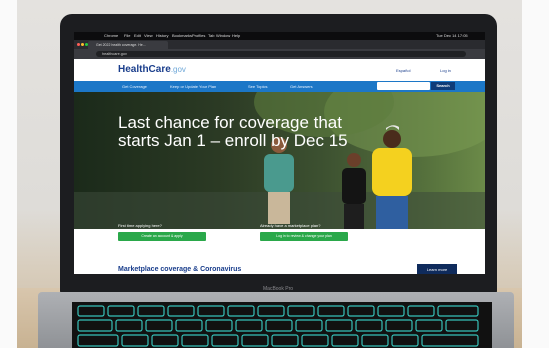 This screenshot has width=549, height=348. What do you see at coordinates (8, 174) in the screenshot?
I see `left-border` at bounding box center [8, 174].